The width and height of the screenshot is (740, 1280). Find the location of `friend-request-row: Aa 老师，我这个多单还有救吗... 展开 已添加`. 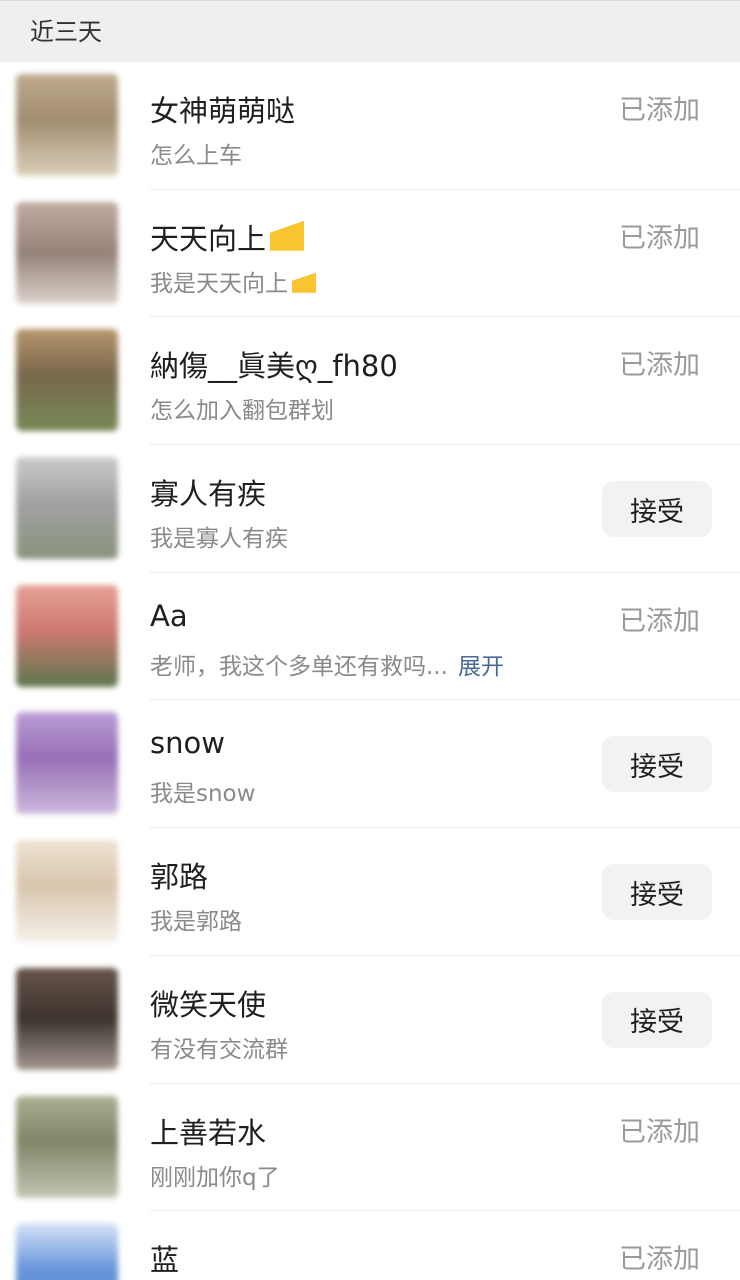

friend-request-row: Aa 老师，我这个多单还有救吗... 展开 已添加 is located at coordinates (370, 636).